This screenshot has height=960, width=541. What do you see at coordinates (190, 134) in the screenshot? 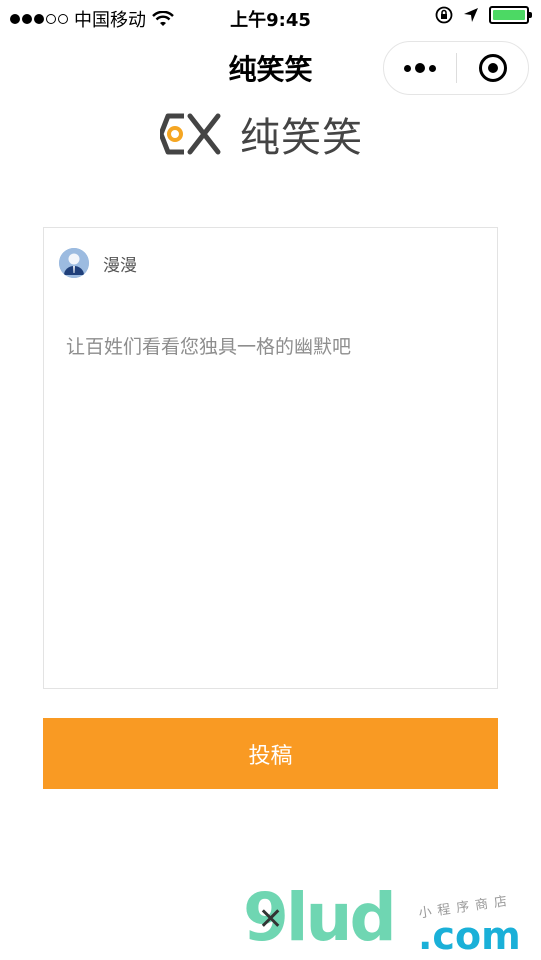
I see `brand-cx-icon` at bounding box center [190, 134].